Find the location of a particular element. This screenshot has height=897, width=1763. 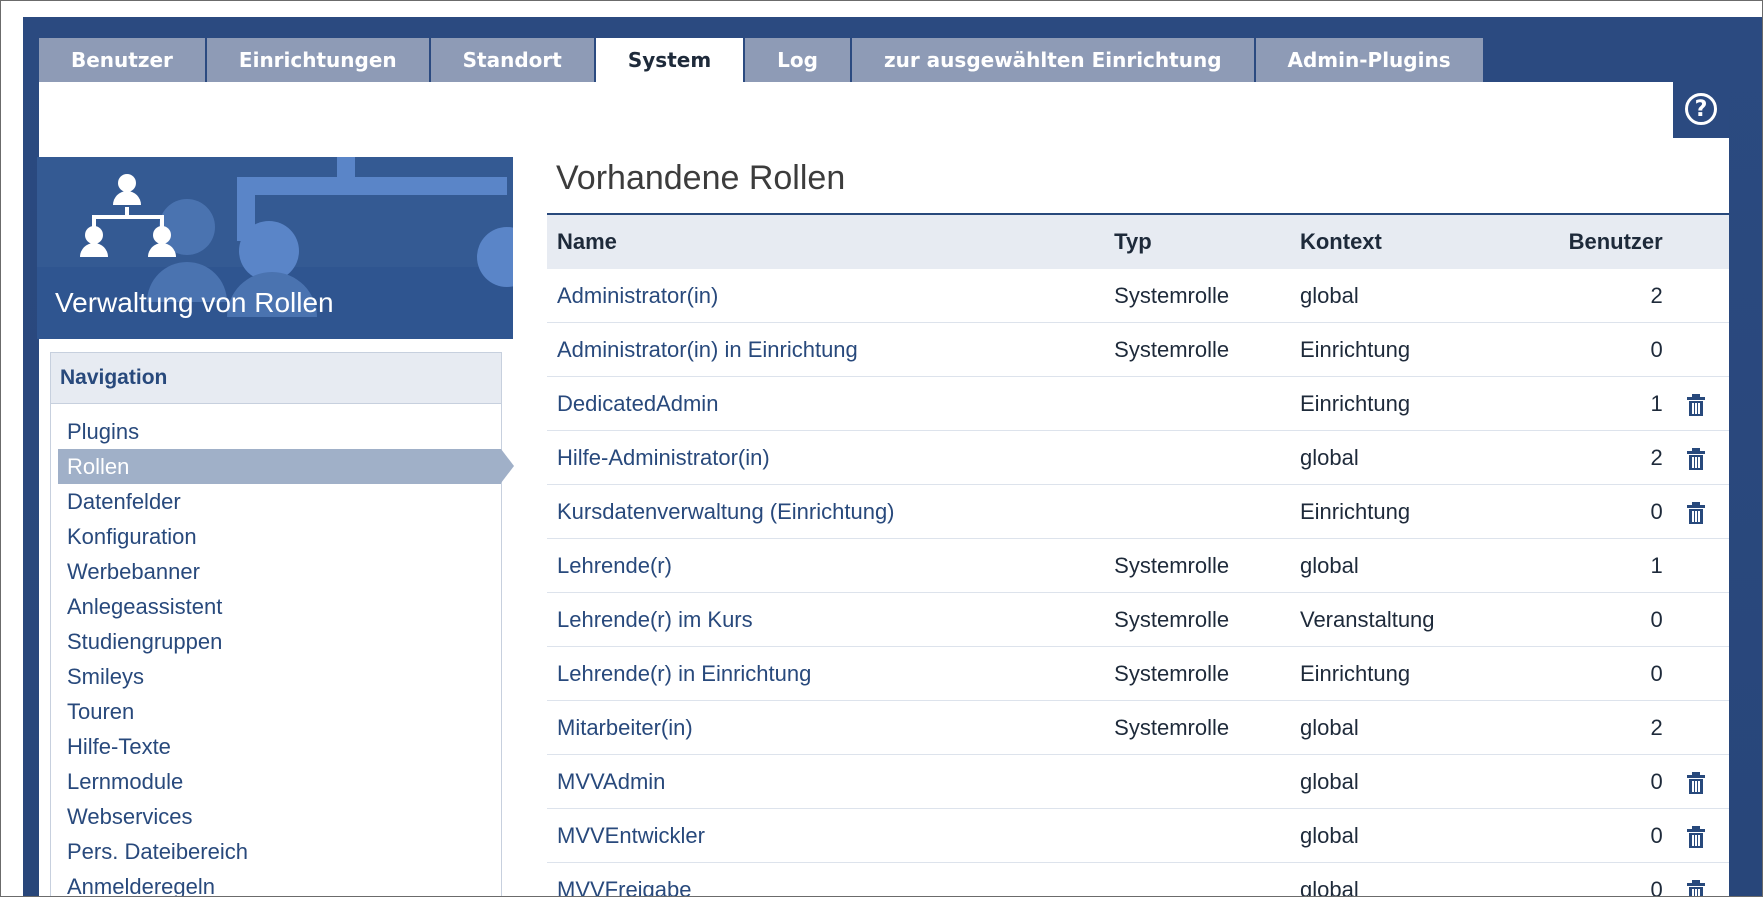

role-name-link: Lehrende(r) is located at coordinates (831, 565).